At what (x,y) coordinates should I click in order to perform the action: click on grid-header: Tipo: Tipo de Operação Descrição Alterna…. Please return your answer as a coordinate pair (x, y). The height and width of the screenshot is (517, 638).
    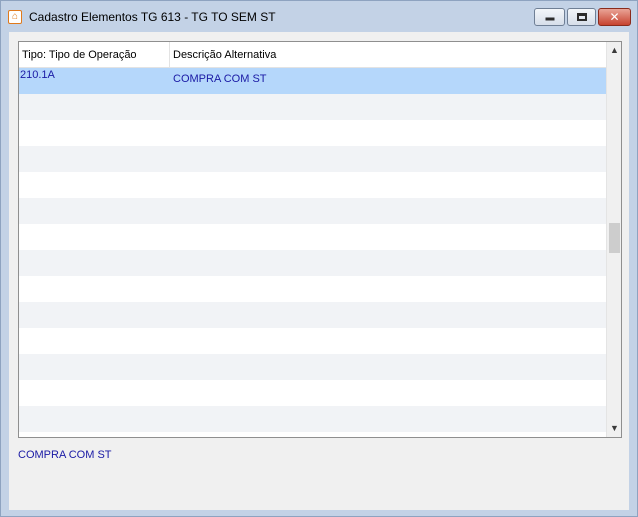
    Looking at the image, I should click on (312, 55).